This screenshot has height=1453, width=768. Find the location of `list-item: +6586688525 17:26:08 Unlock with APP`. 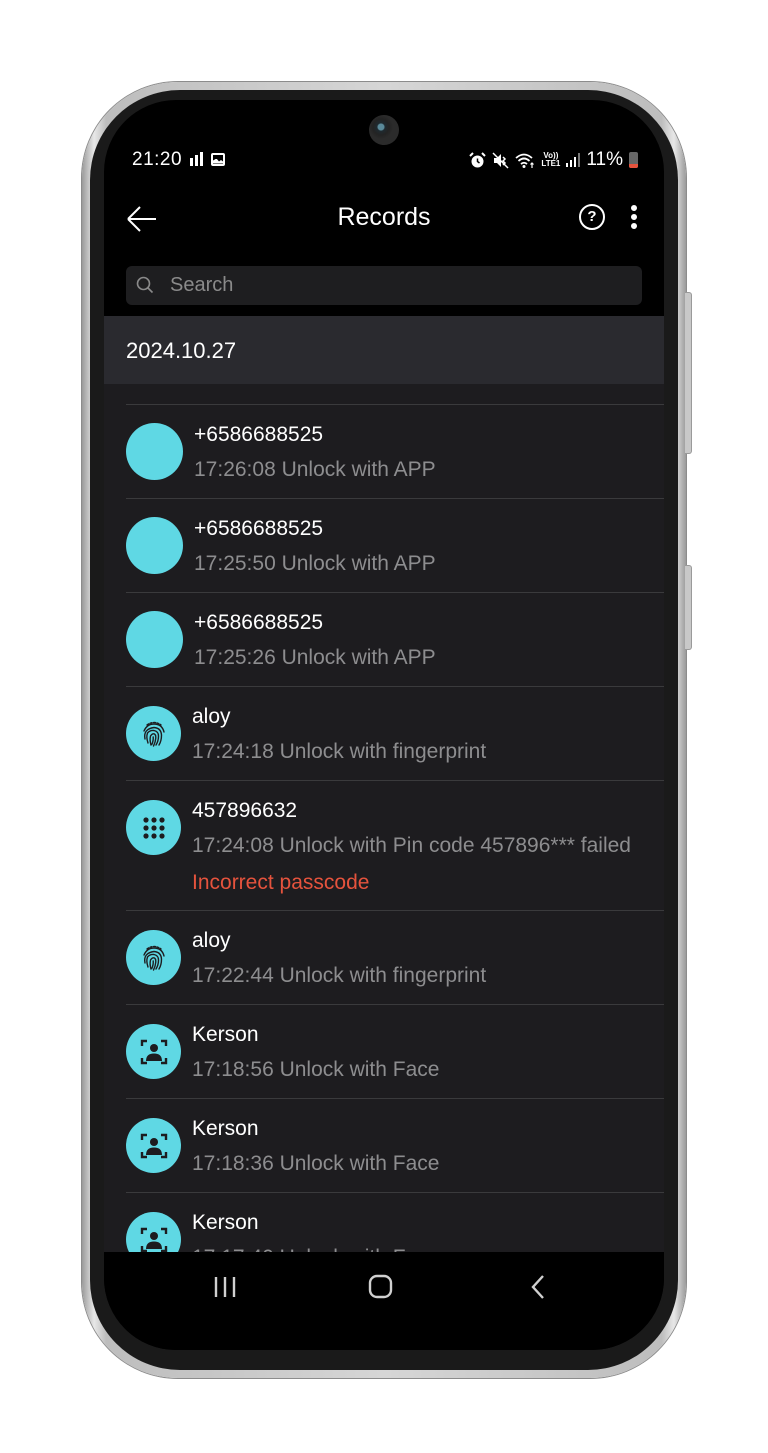

list-item: +6586688525 17:26:08 Unlock with APP is located at coordinates (395, 452).